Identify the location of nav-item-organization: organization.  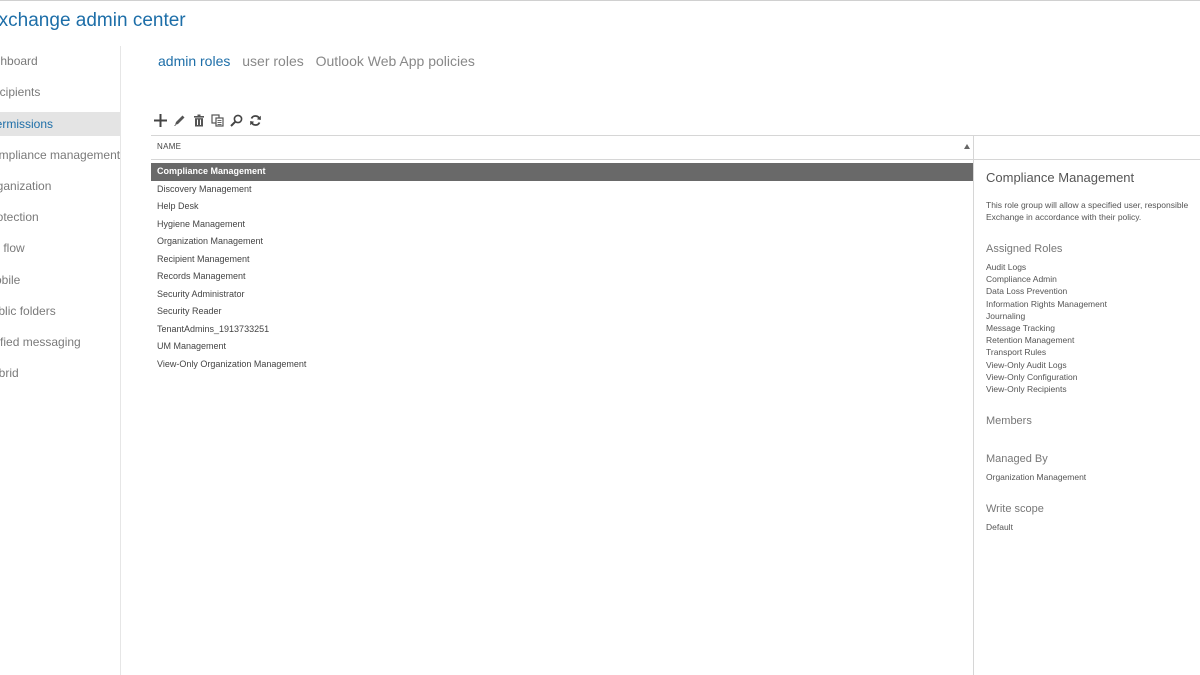
(60, 186).